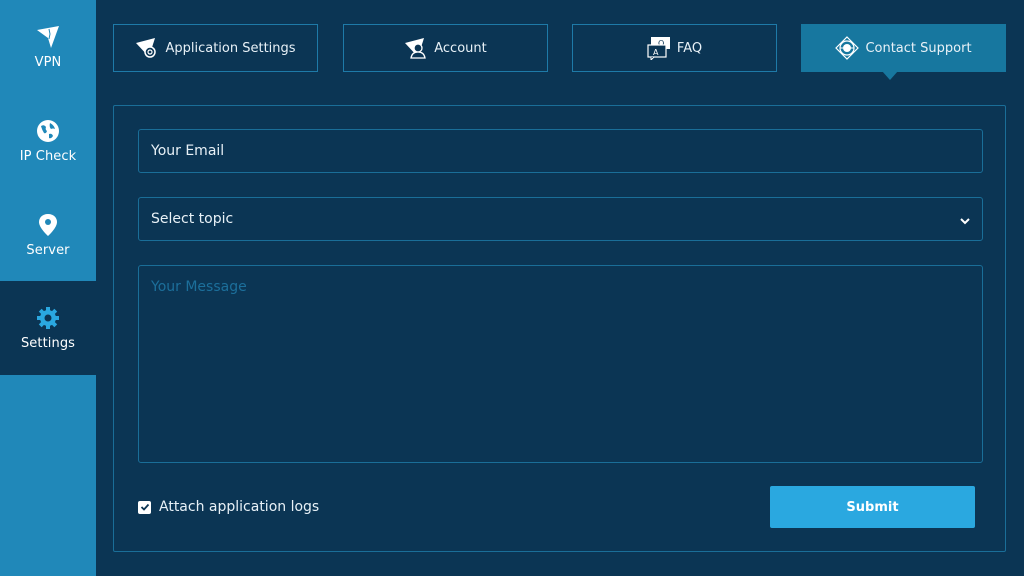 This screenshot has width=1024, height=576. What do you see at coordinates (230, 48) in the screenshot?
I see `tab-label: Application Settings` at bounding box center [230, 48].